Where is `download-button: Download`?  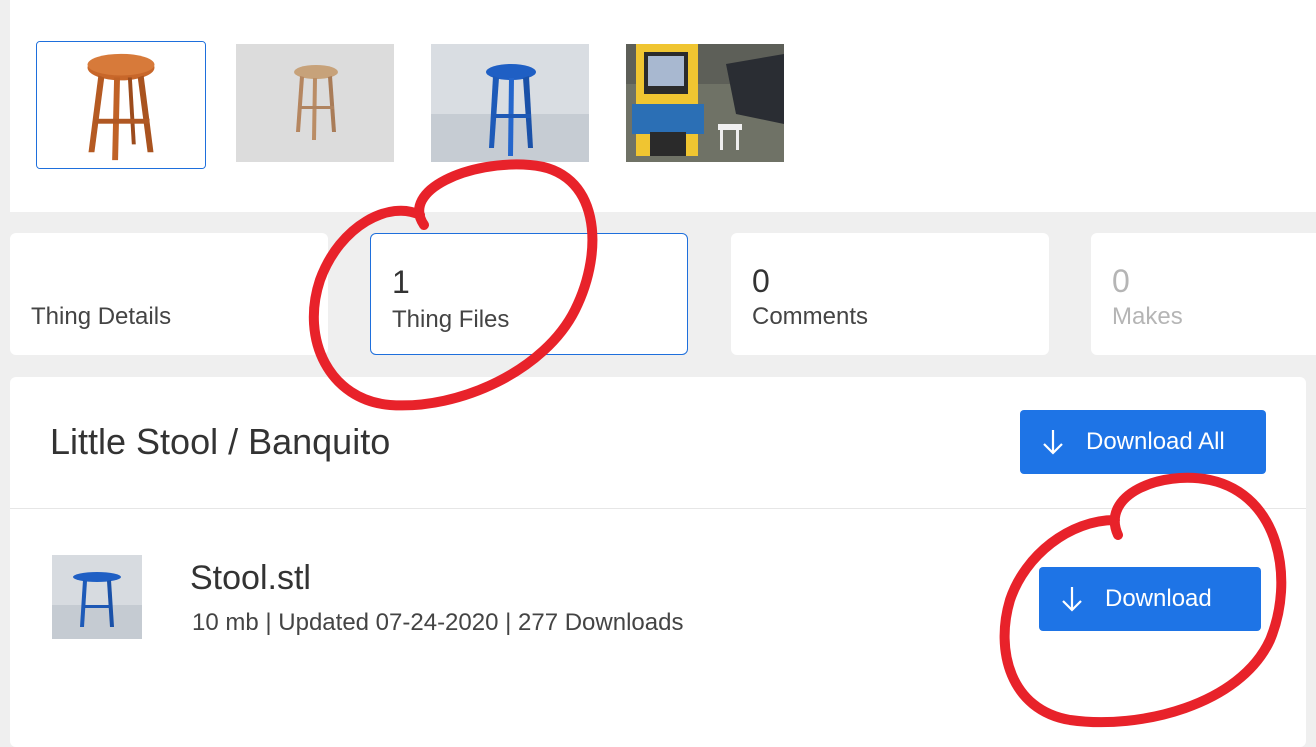 download-button: Download is located at coordinates (1150, 599).